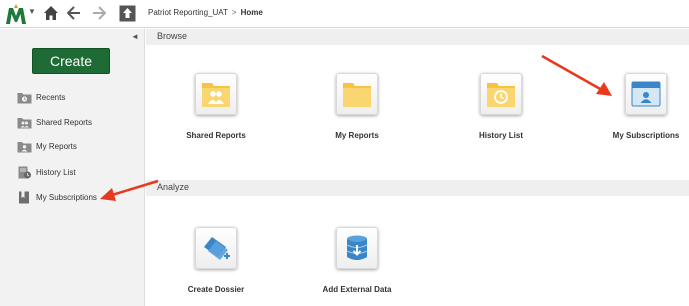  I want to click on sidebar-item-label: Shared Reports, so click(64, 122).